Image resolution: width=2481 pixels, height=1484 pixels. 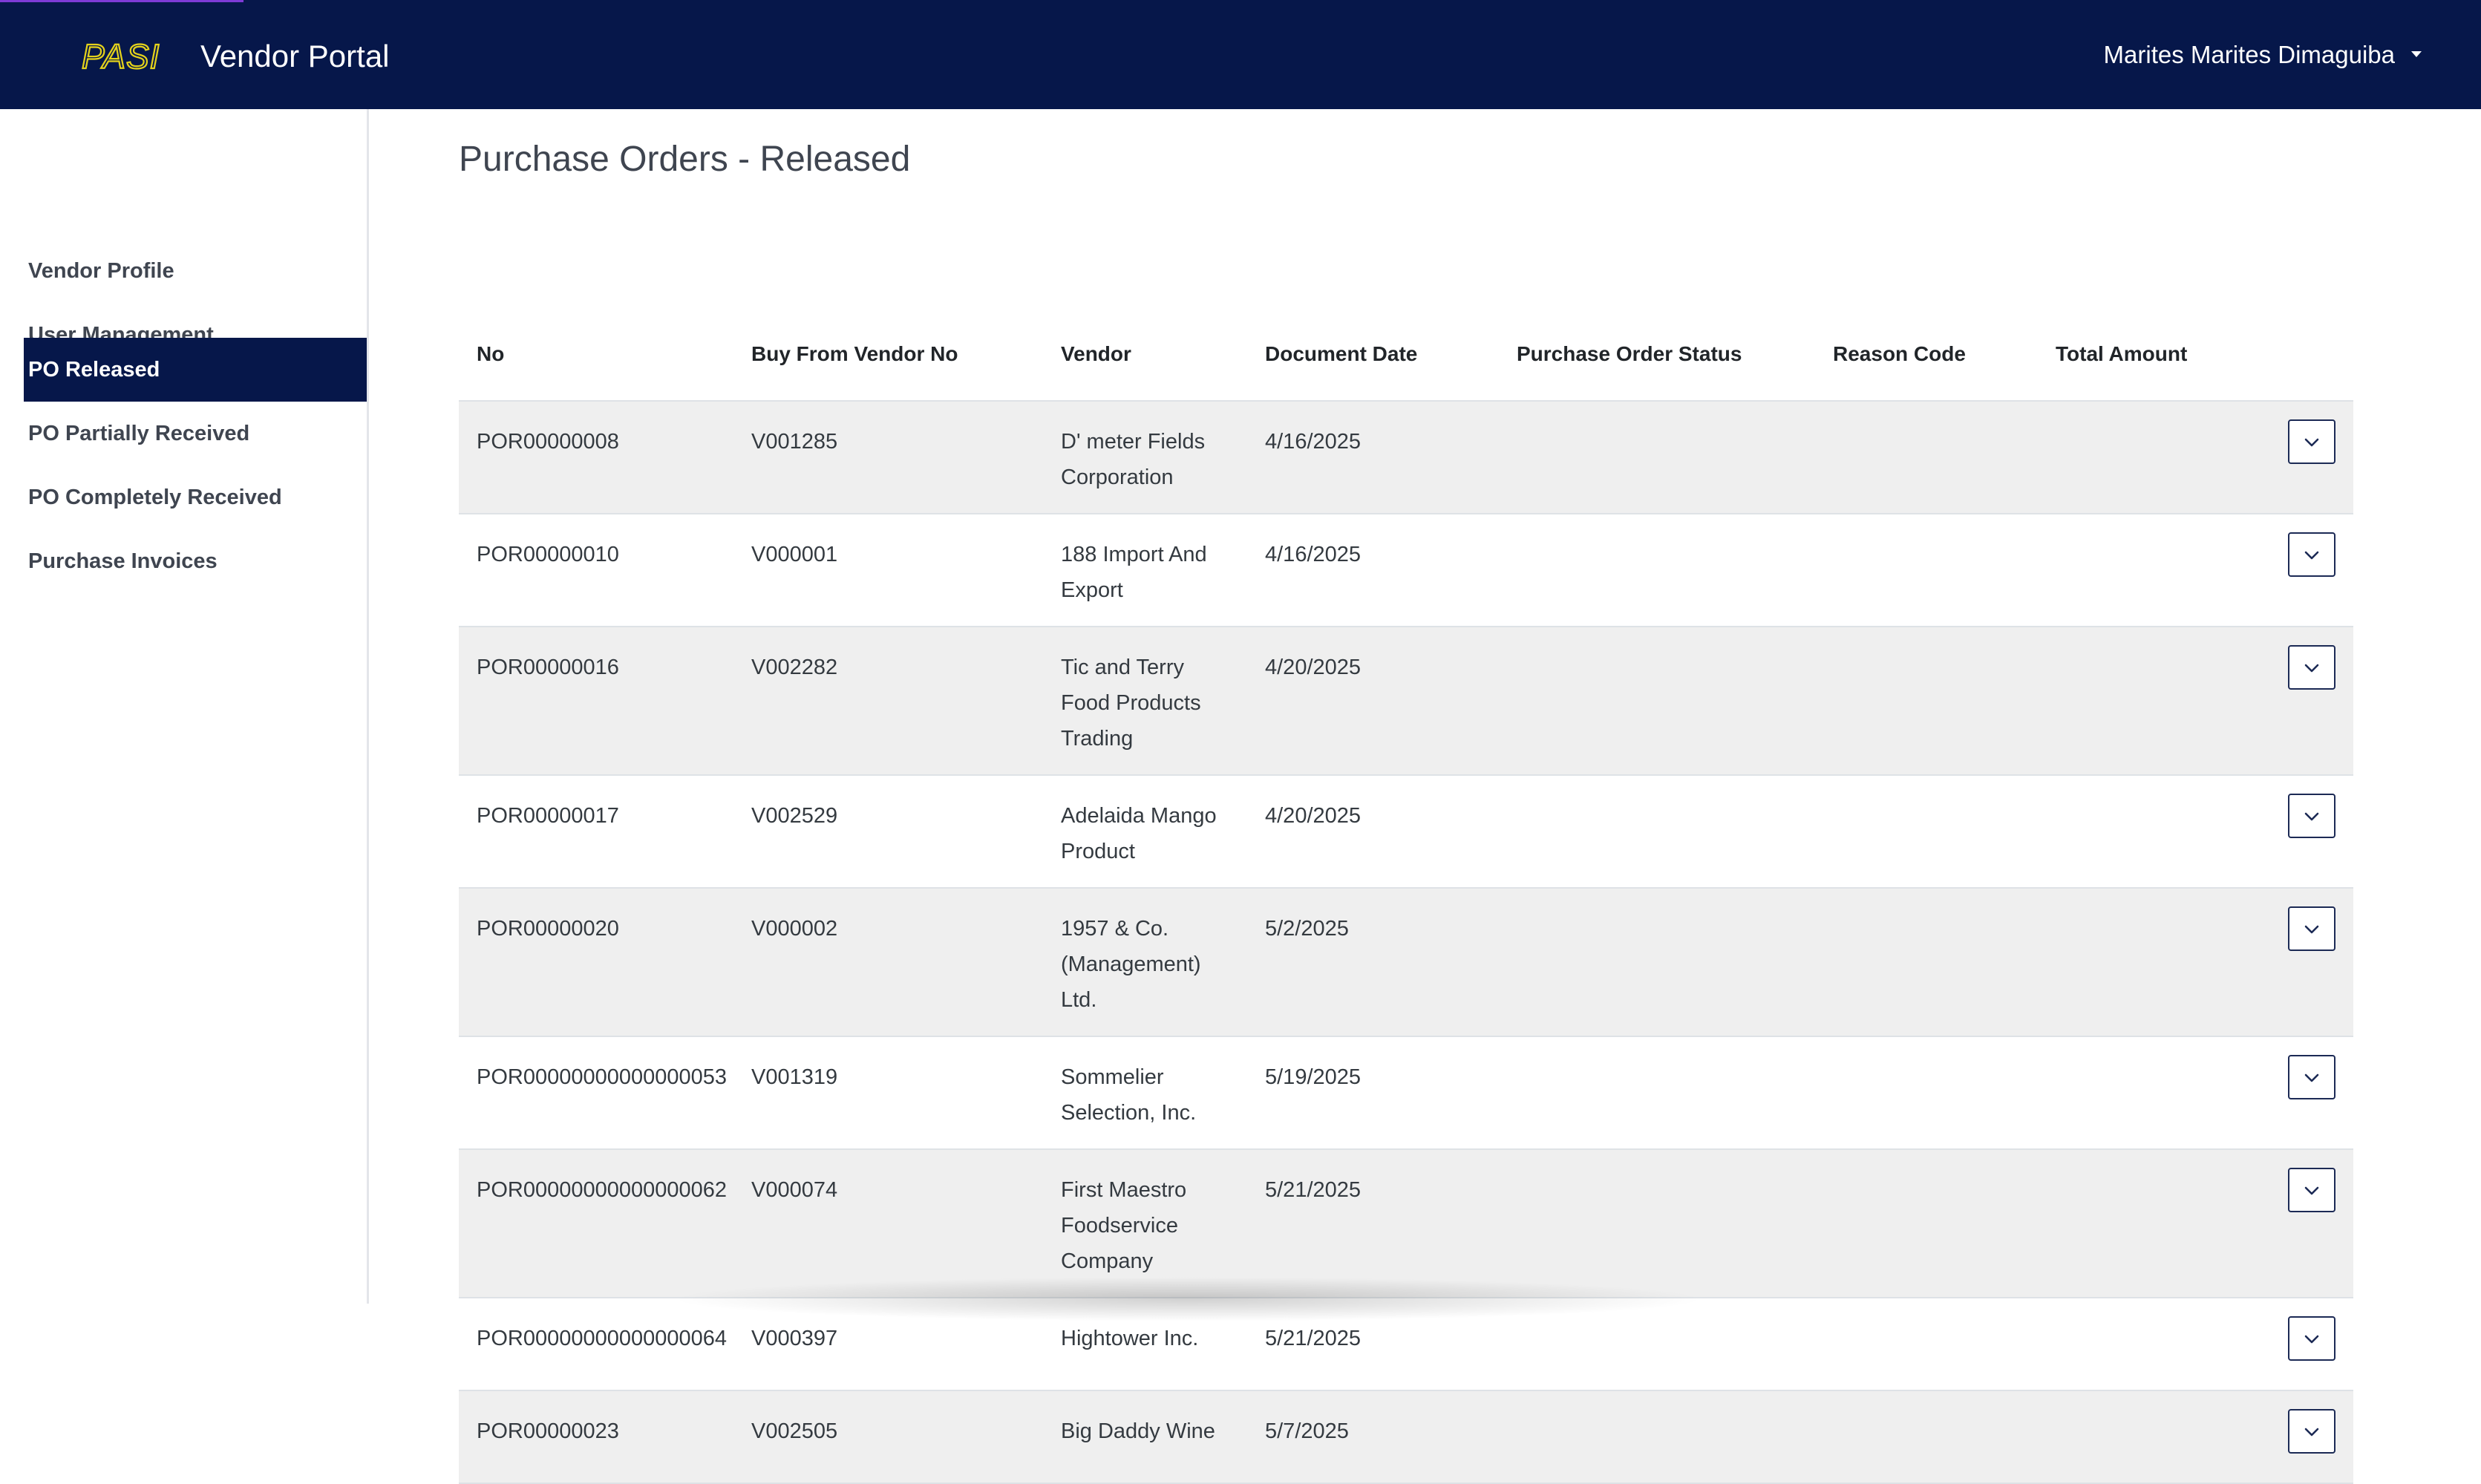 What do you see at coordinates (121, 1) in the screenshot?
I see `loading-progress-bar` at bounding box center [121, 1].